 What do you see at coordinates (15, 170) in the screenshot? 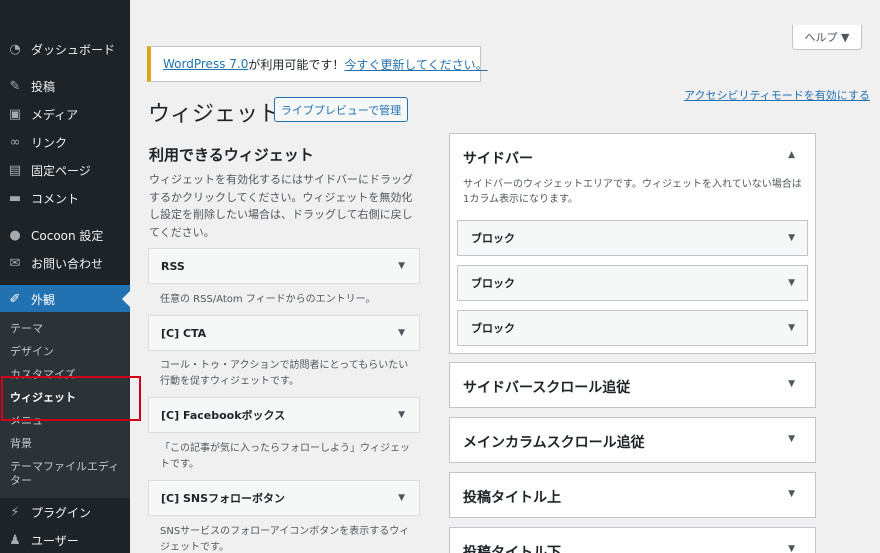
I see `page-icon: ▤` at bounding box center [15, 170].